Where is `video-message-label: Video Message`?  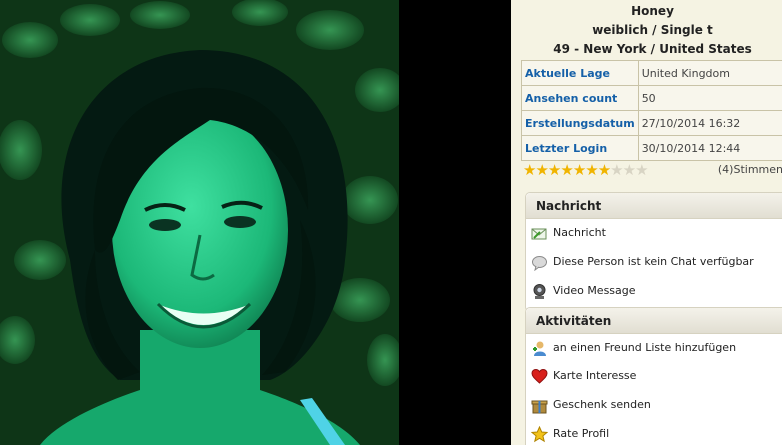
video-message-label: Video Message is located at coordinates (594, 290).